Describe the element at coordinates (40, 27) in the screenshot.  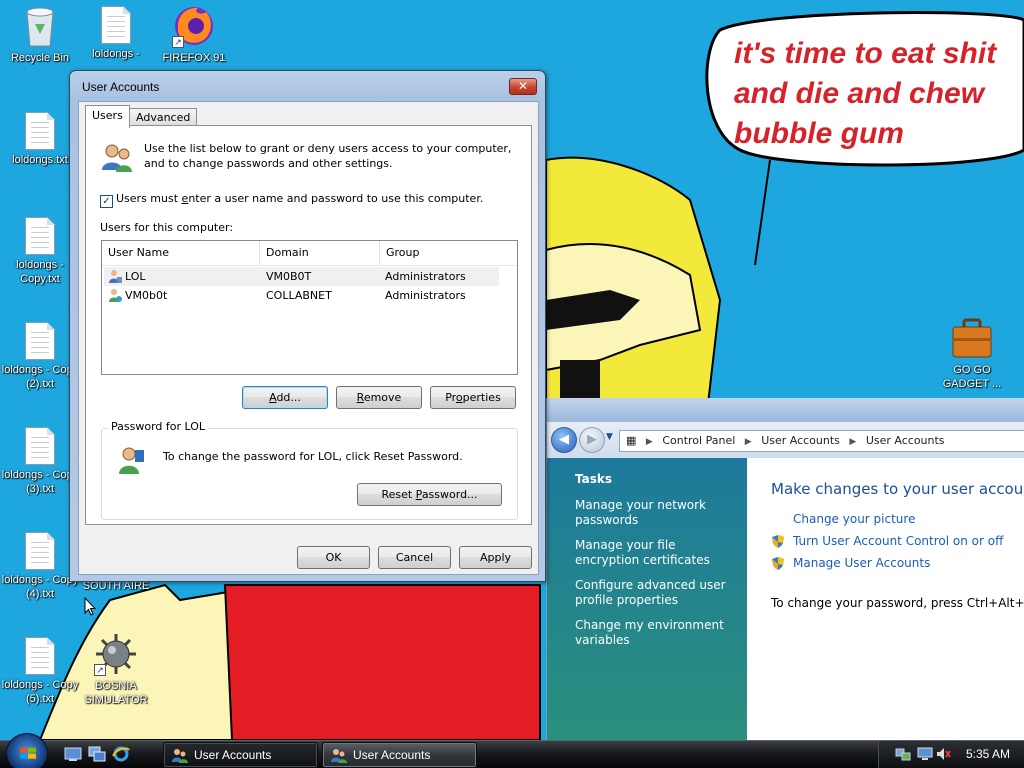
I see `recycle-bin-icon` at that location.